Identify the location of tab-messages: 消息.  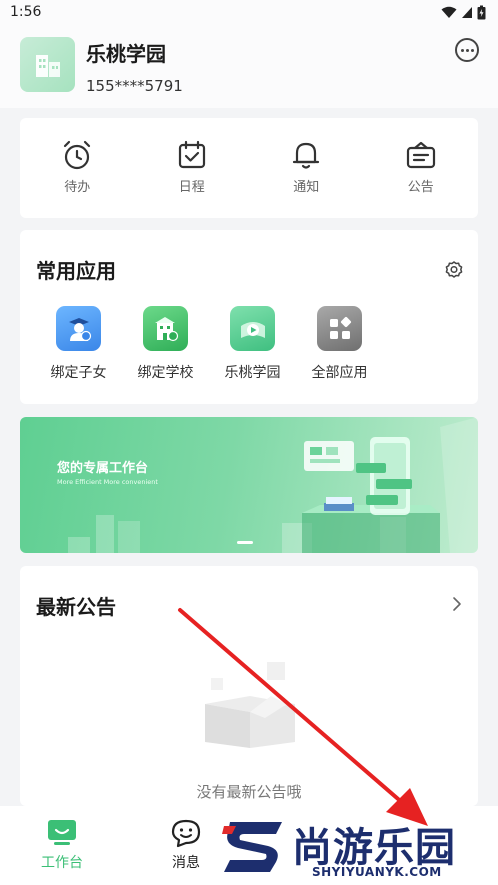
(186, 845).